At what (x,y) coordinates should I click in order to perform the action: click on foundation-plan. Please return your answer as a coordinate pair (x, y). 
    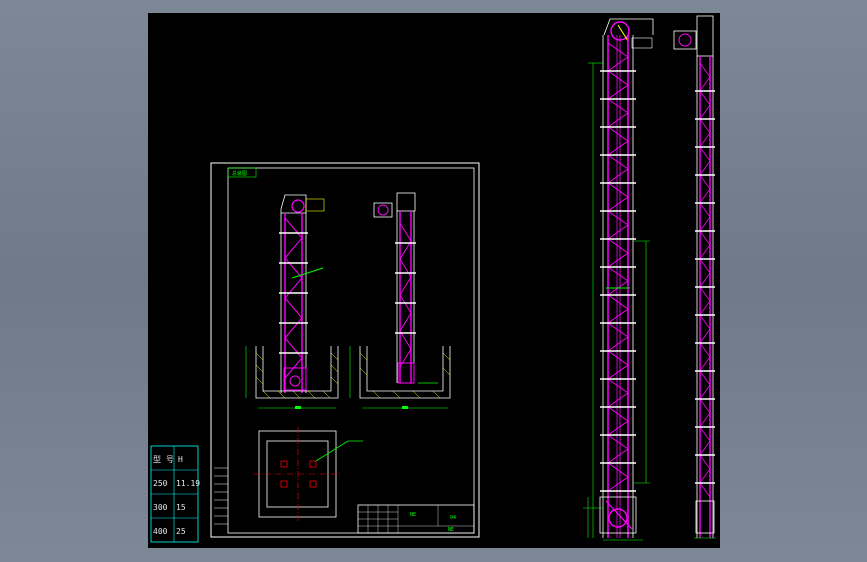
    Looking at the image, I should click on (308, 474).